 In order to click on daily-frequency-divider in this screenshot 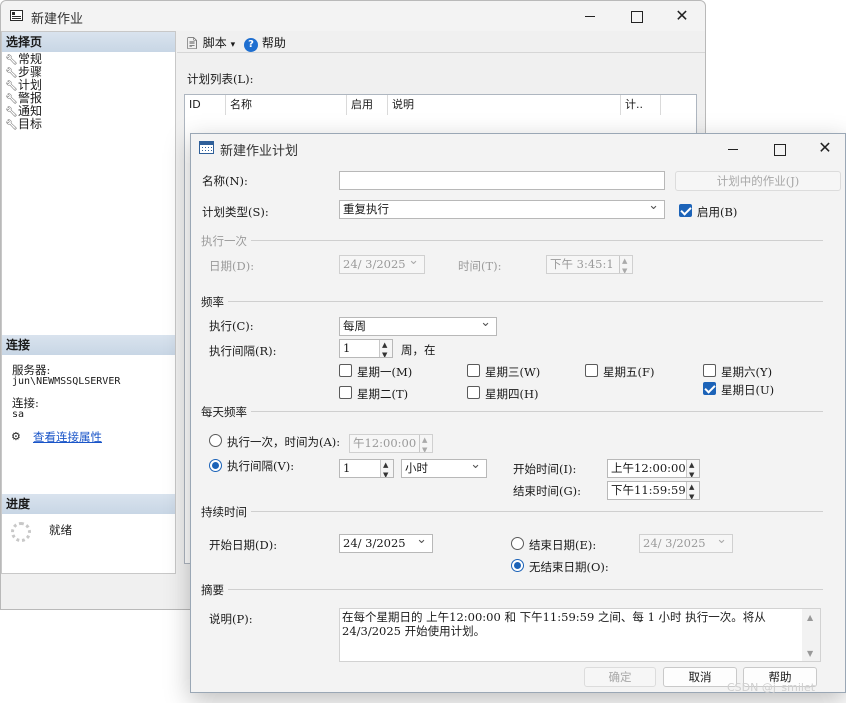, I will do `click(512, 411)`.